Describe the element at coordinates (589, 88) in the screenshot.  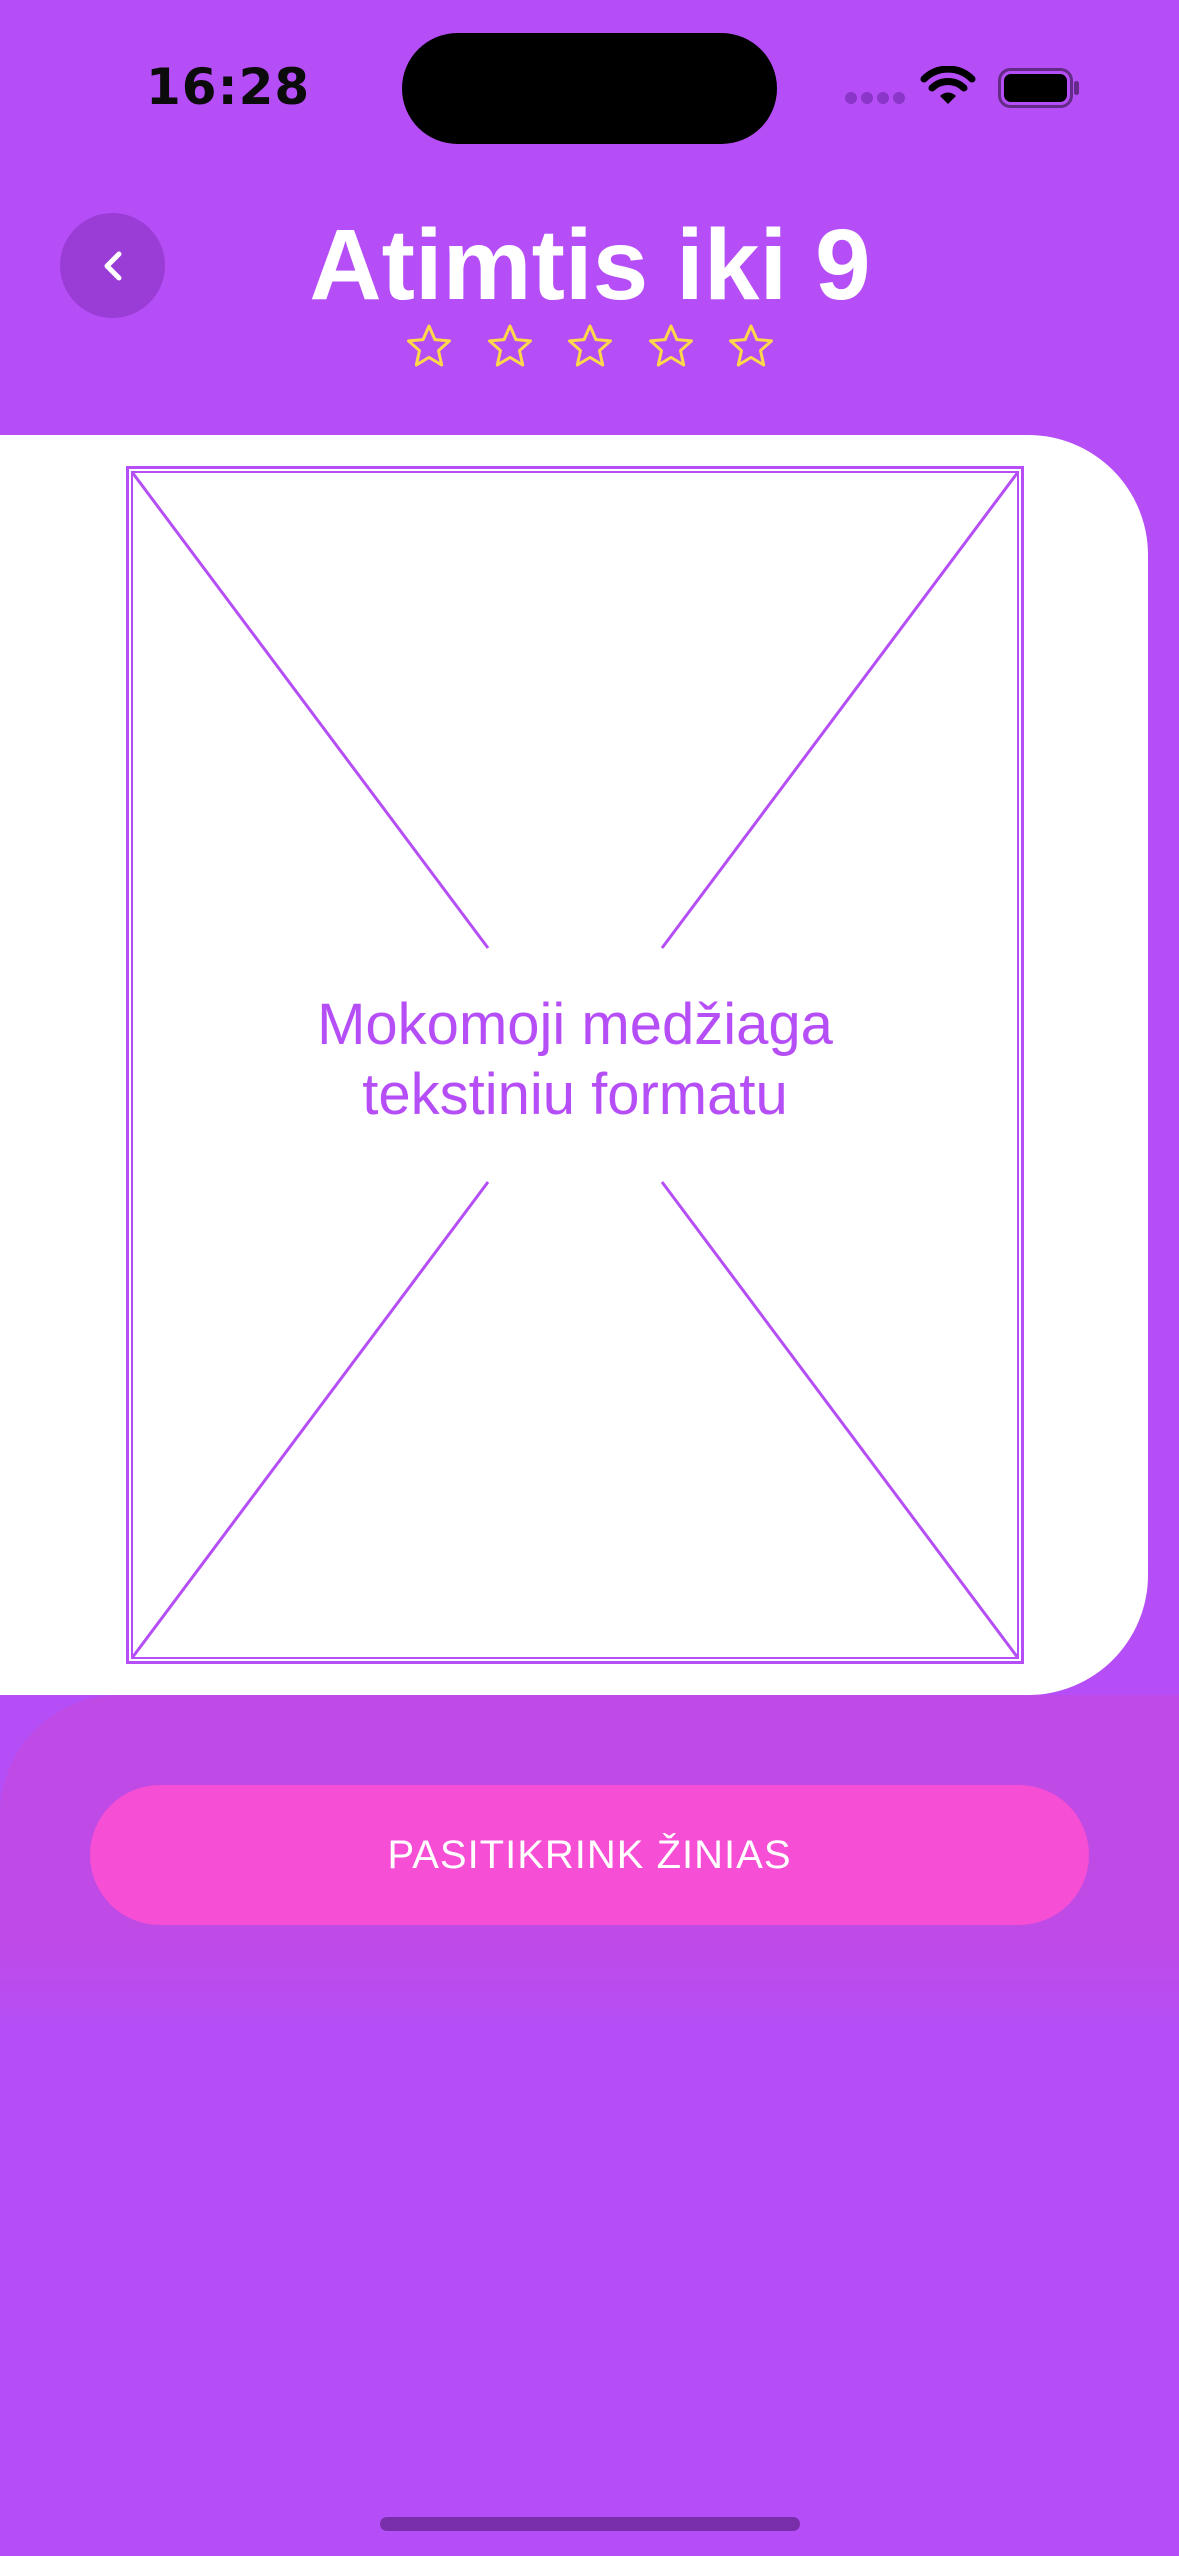
I see `dynamic-island` at that location.